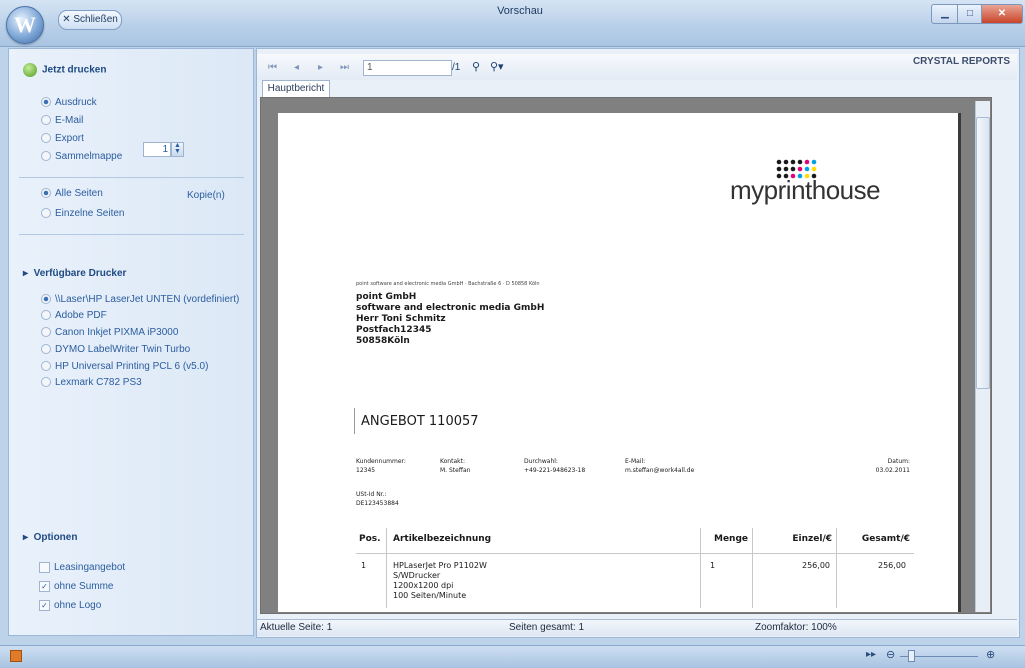  I want to click on th-quantity: Menge, so click(730, 539).